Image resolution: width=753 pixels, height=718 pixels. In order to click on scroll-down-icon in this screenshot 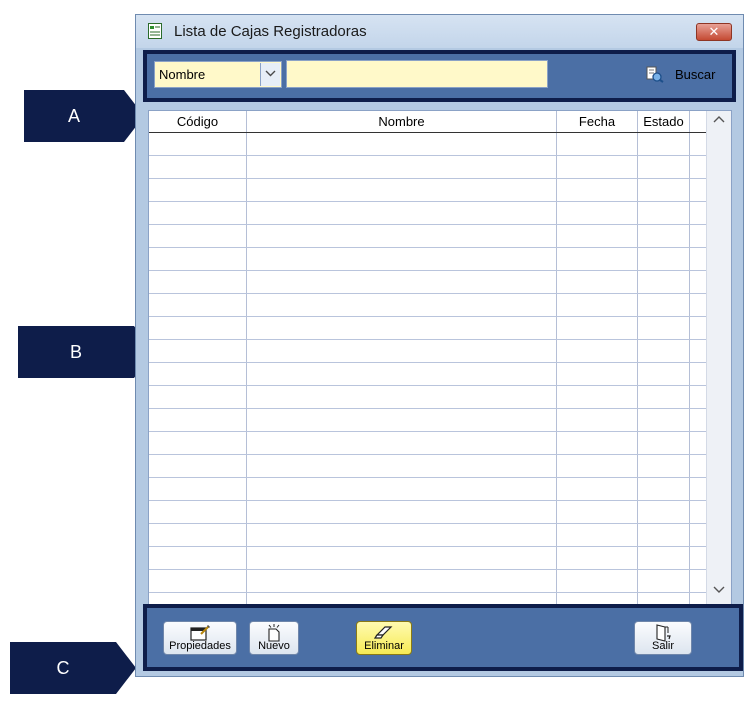, I will do `click(719, 590)`.